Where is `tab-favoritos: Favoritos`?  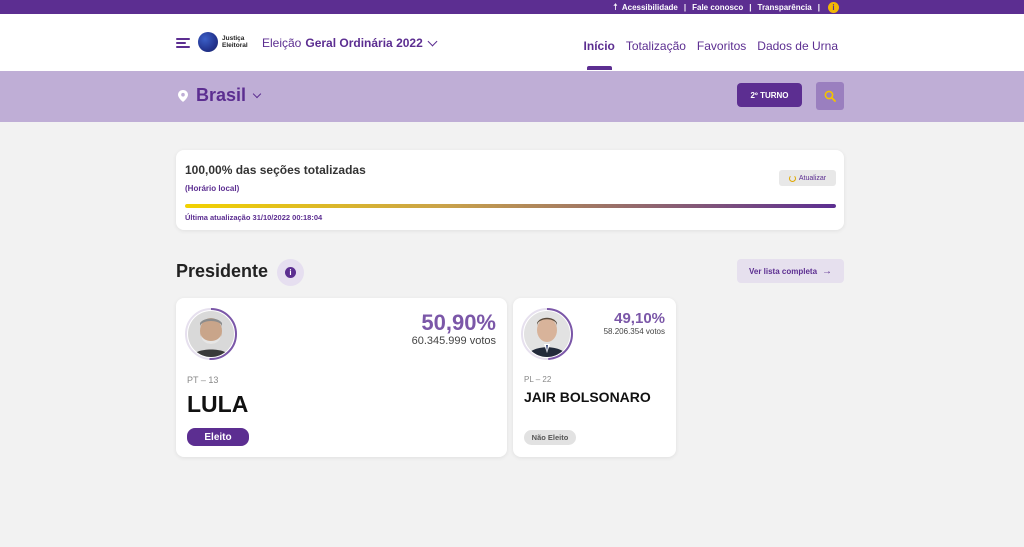 tab-favoritos: Favoritos is located at coordinates (721, 46).